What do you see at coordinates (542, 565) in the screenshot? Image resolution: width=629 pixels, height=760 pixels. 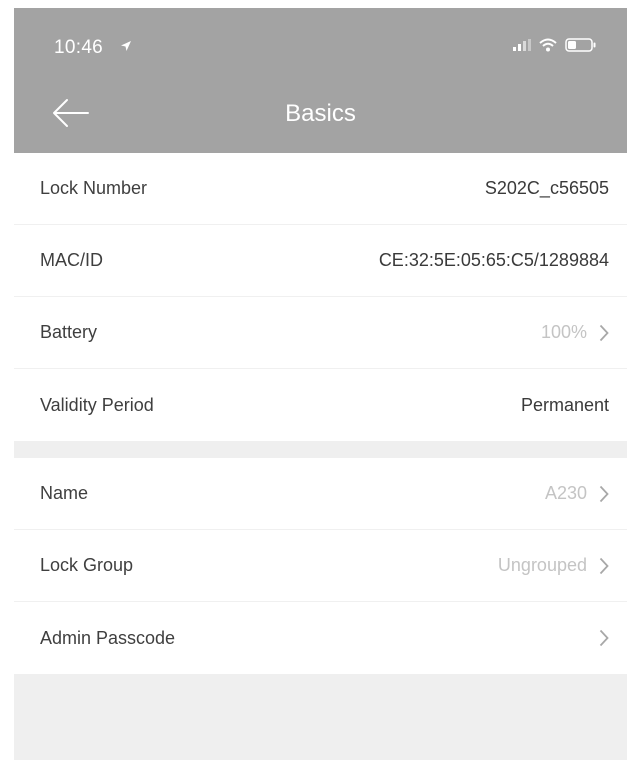 I see `row-value: Ungrouped` at bounding box center [542, 565].